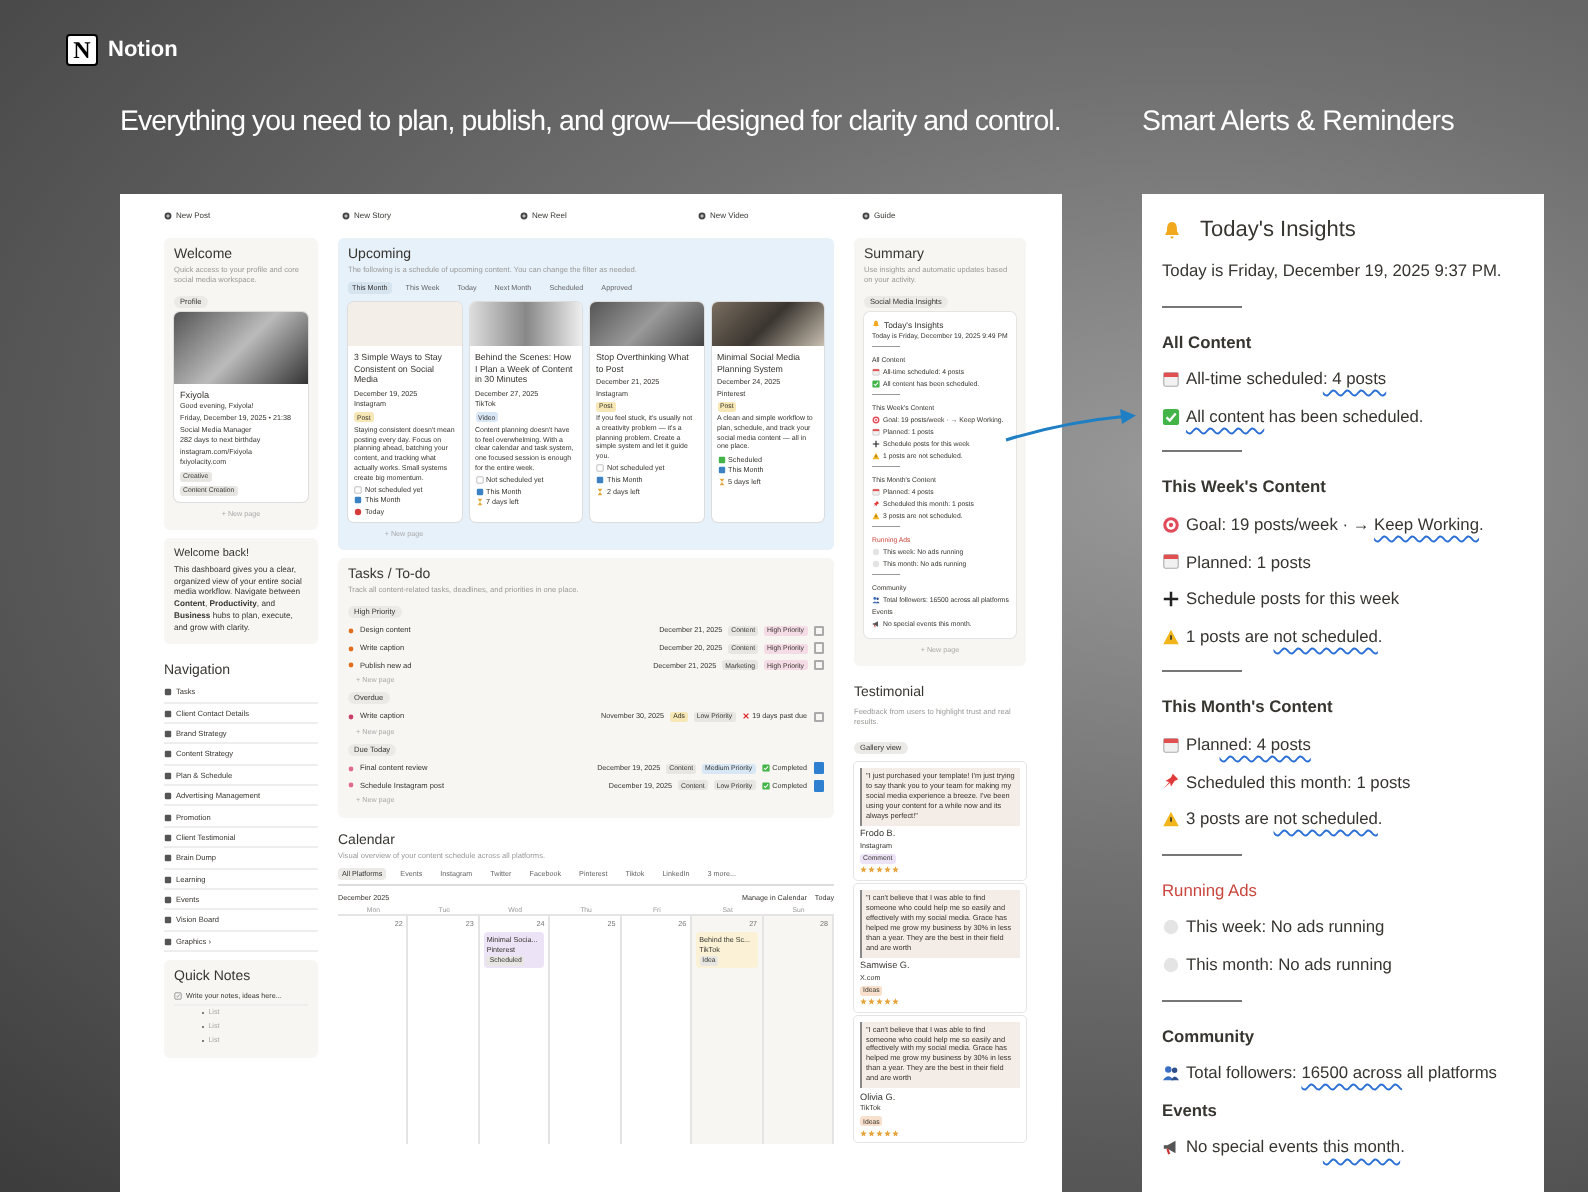  What do you see at coordinates (1284, 819) in the screenshot?
I see `insight-text: 3 posts are not scheduled.` at bounding box center [1284, 819].